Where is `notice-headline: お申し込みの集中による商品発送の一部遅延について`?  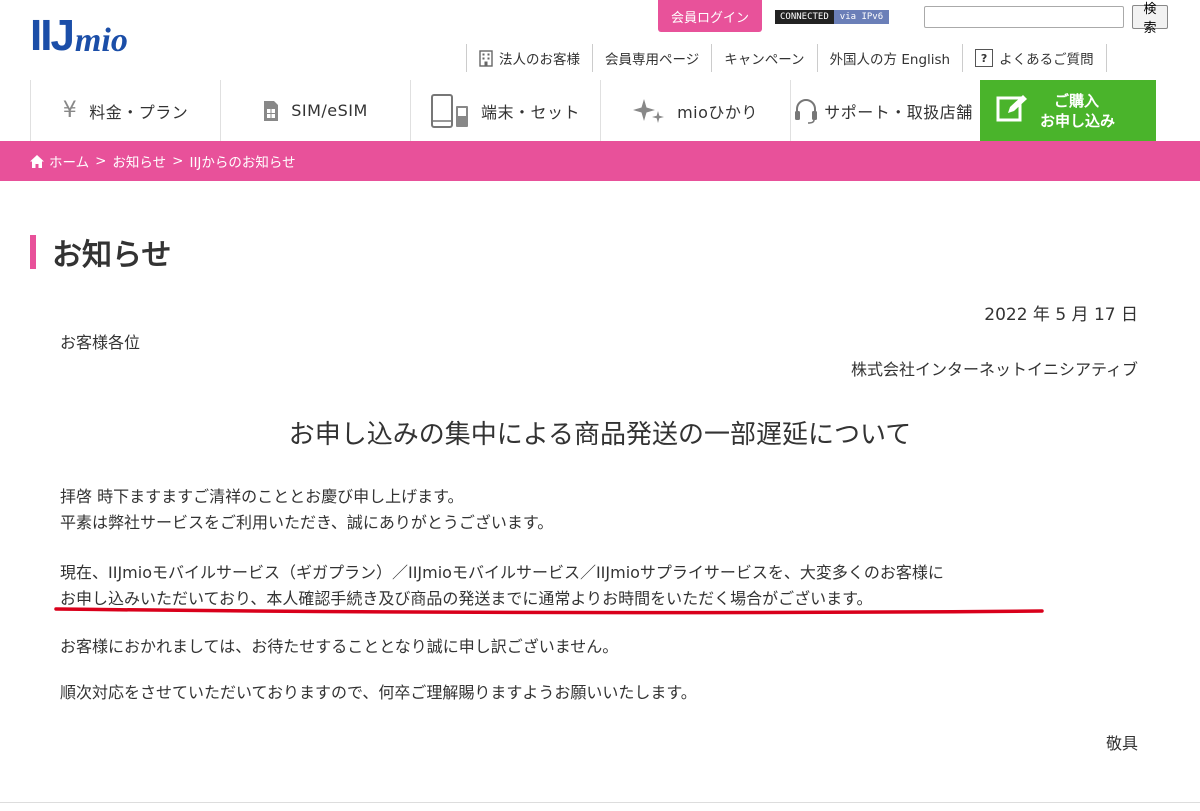
notice-headline: お申し込みの集中による商品発送の一部遅延について is located at coordinates (600, 435).